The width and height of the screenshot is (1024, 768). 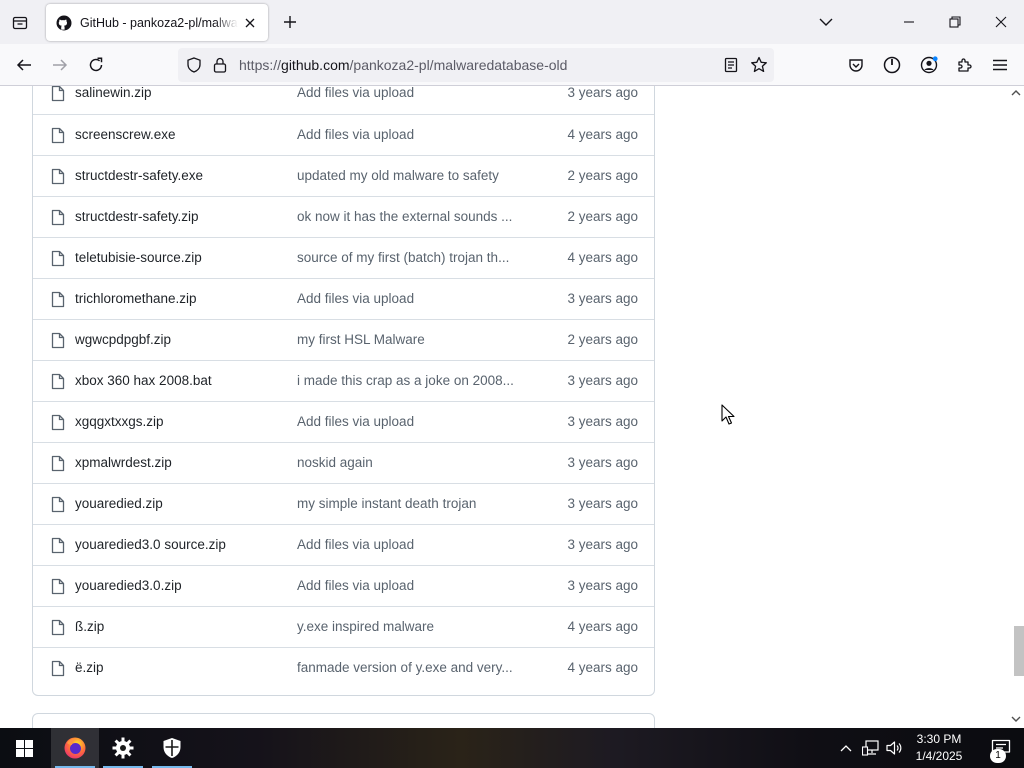 What do you see at coordinates (64, 22) in the screenshot?
I see `github-icon` at bounding box center [64, 22].